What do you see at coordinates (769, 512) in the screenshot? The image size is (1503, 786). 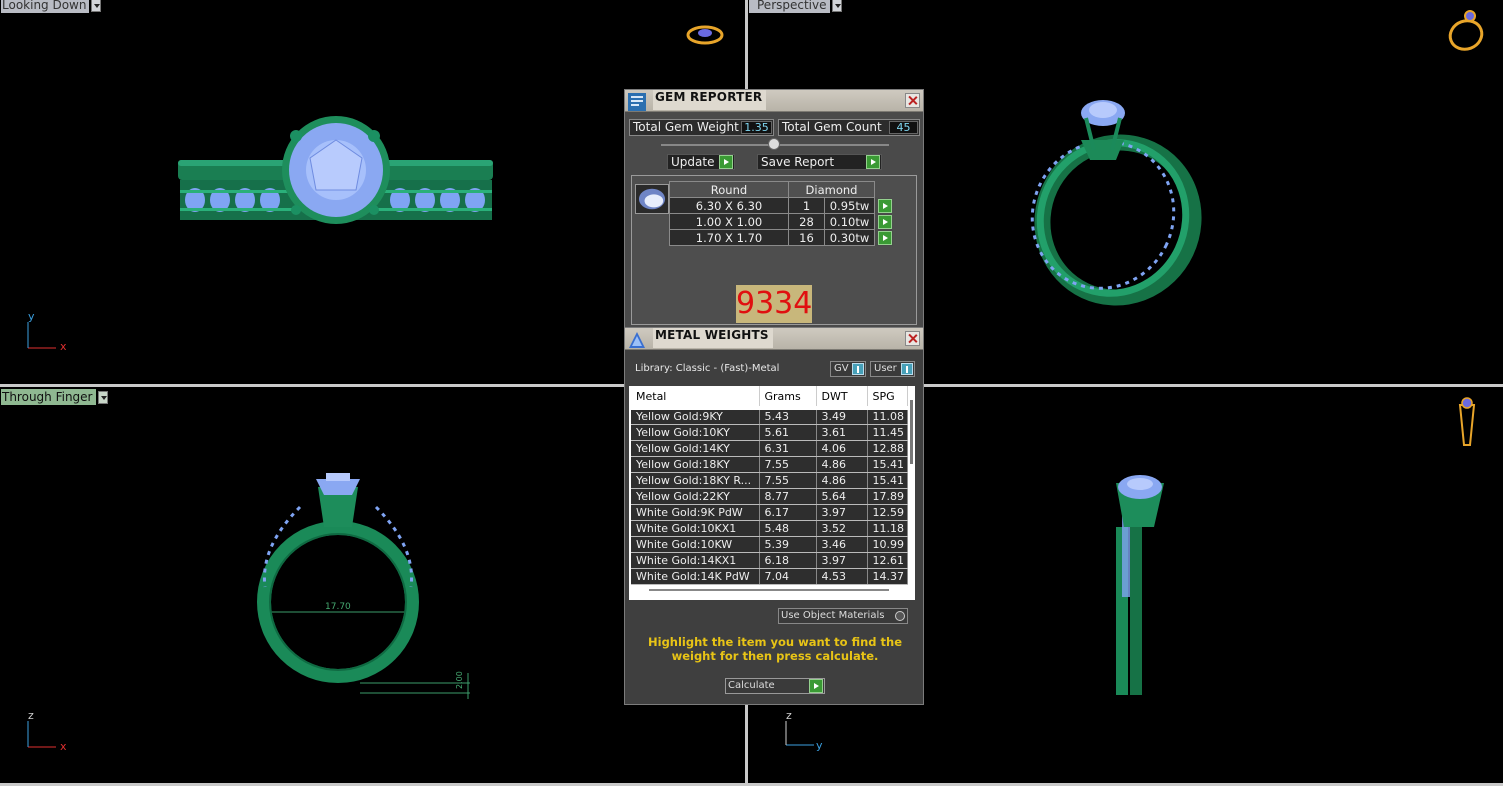 I see `table-row: White Gold:9K PdW 6.17 3.97 12.59` at bounding box center [769, 512].